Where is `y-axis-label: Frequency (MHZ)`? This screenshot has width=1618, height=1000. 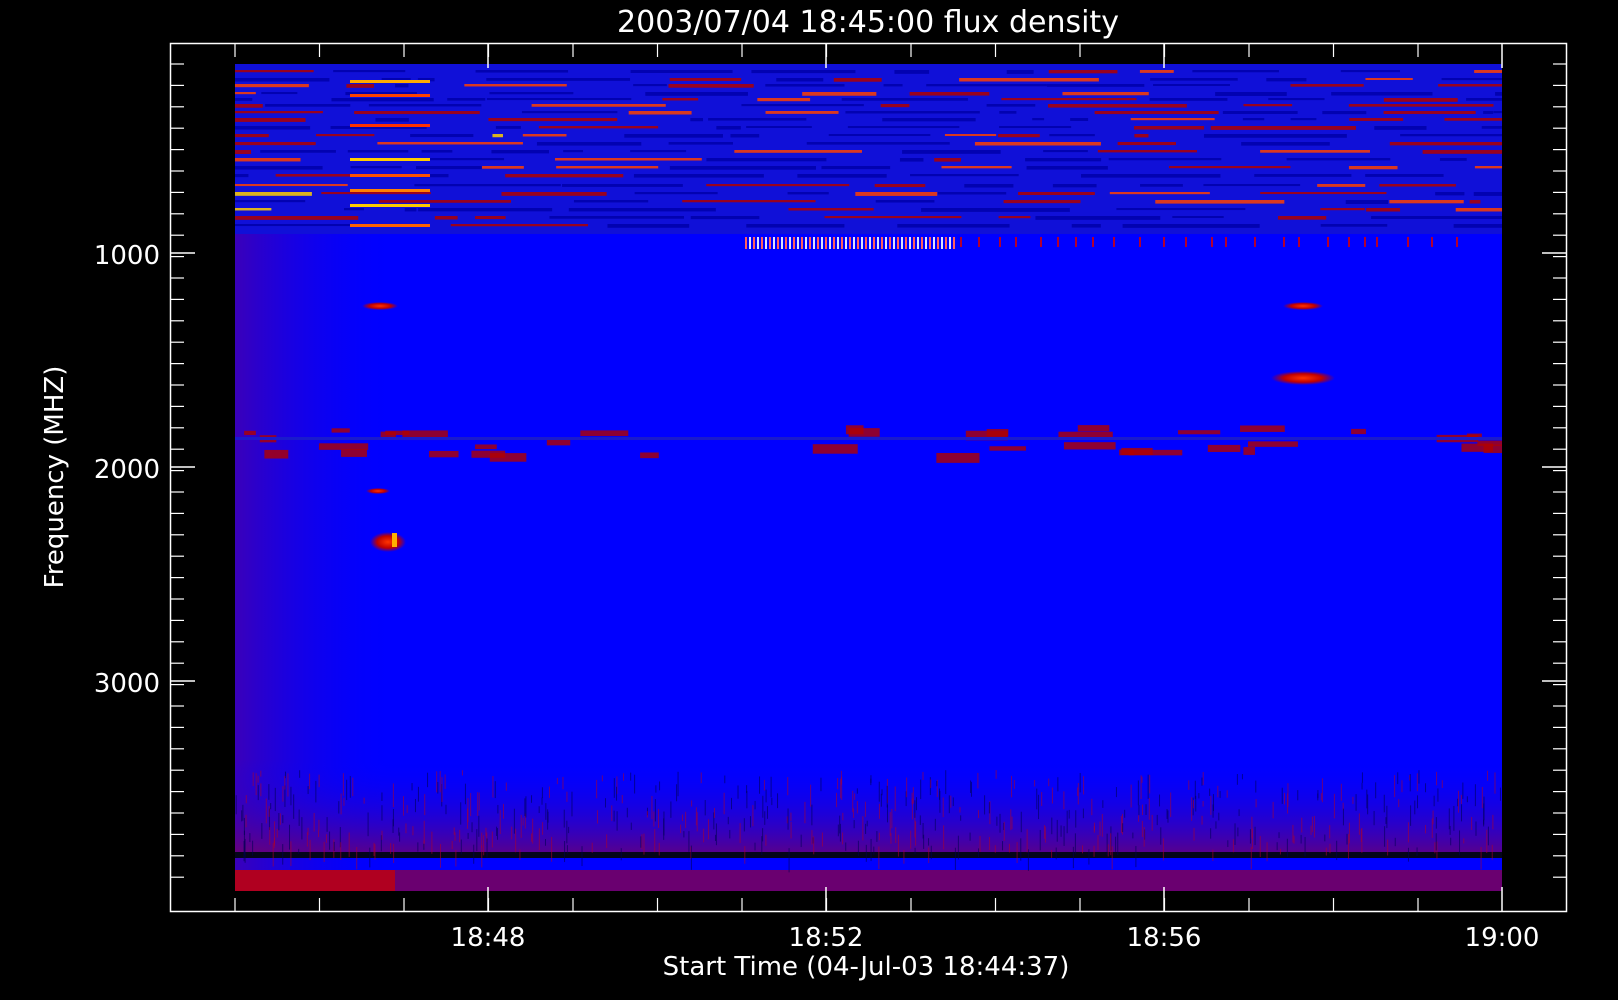
y-axis-label: Frequency (MHZ) is located at coordinates (55, 477).